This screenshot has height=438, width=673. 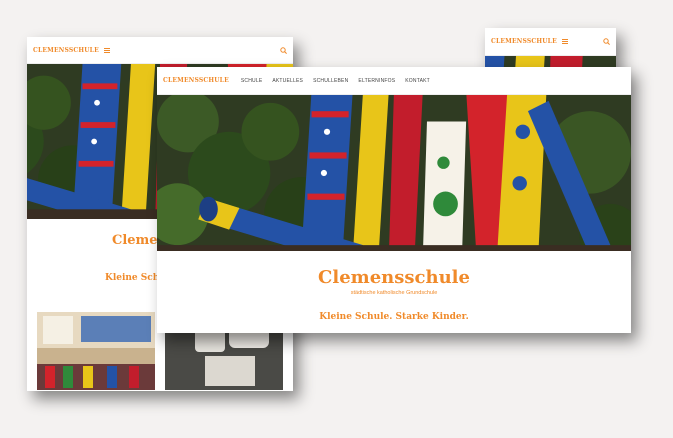 What do you see at coordinates (417, 81) in the screenshot?
I see `nav-item-kontakt: KONTAKT` at bounding box center [417, 81].